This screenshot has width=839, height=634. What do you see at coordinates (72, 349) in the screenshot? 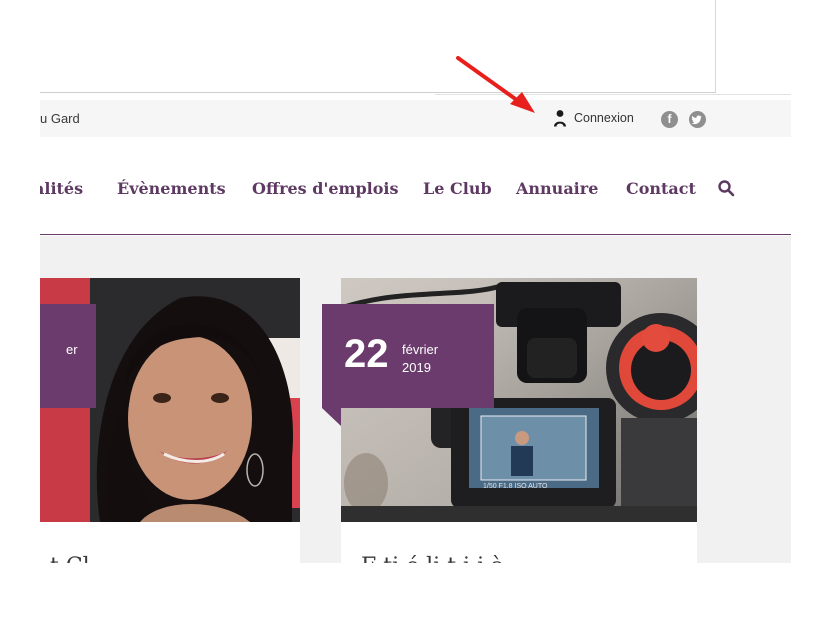
I see `date-month: er` at bounding box center [72, 349].